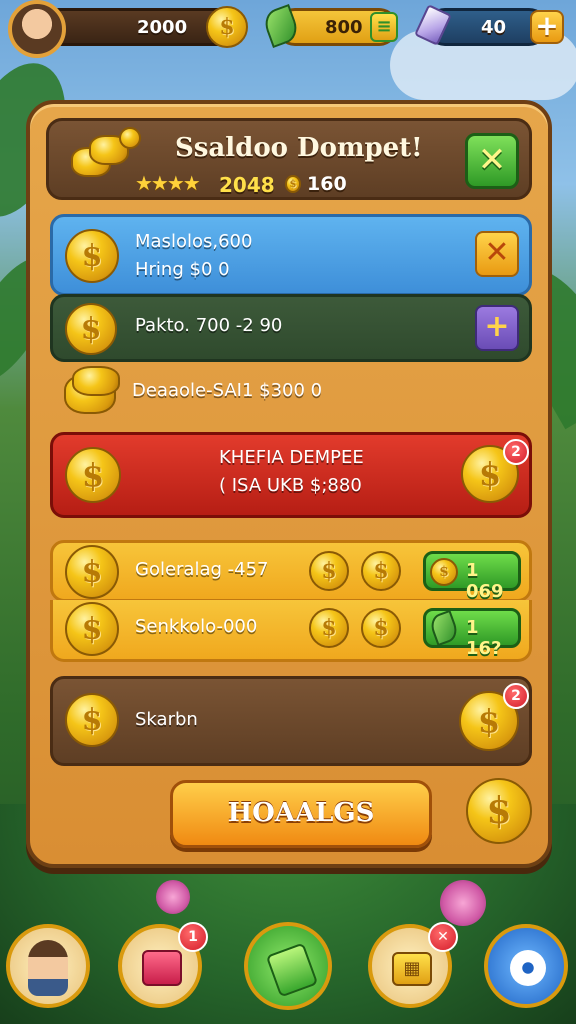  What do you see at coordinates (444, 628) in the screenshot?
I see `leaf-icon` at bounding box center [444, 628].